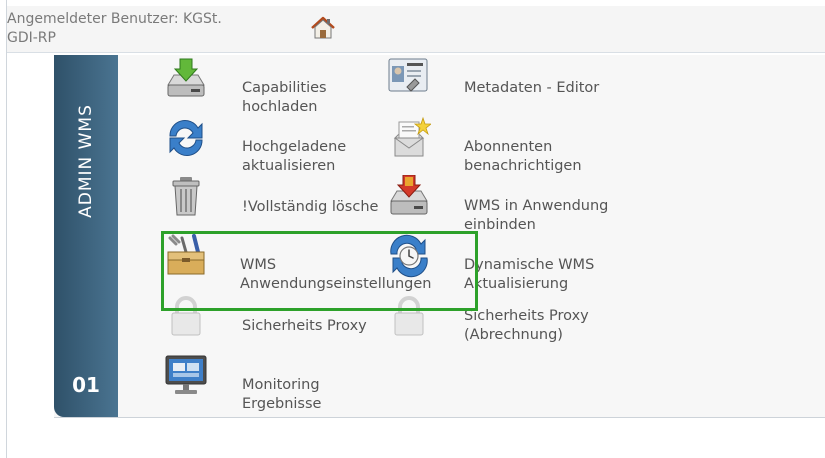 The height and width of the screenshot is (458, 825). I want to click on item-label: Sicherheits Proxy, so click(304, 326).